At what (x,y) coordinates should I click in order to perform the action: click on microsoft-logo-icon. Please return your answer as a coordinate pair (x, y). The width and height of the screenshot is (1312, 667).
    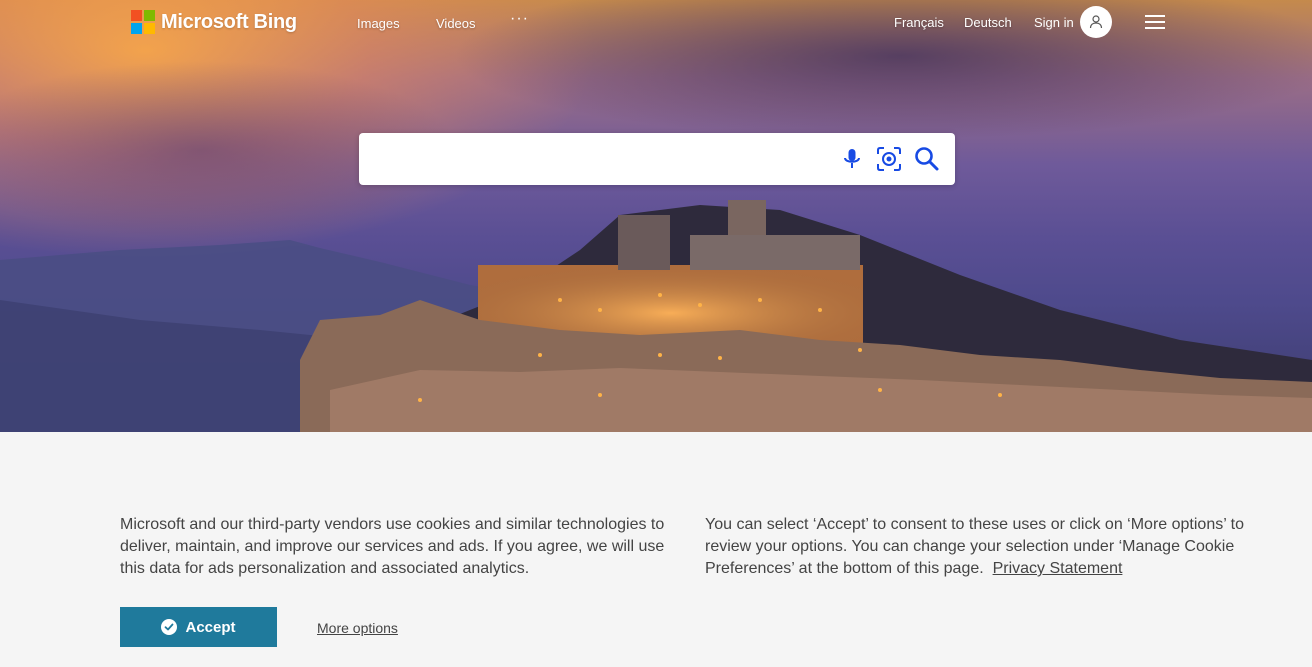
    Looking at the image, I should click on (143, 22).